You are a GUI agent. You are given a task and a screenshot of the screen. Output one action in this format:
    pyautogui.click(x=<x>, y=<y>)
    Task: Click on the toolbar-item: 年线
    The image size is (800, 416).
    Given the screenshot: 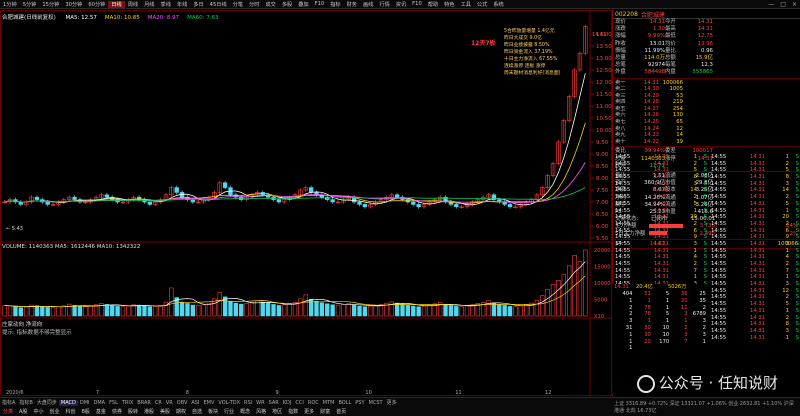 What is the action you would take?
    pyautogui.click(x=182, y=4)
    